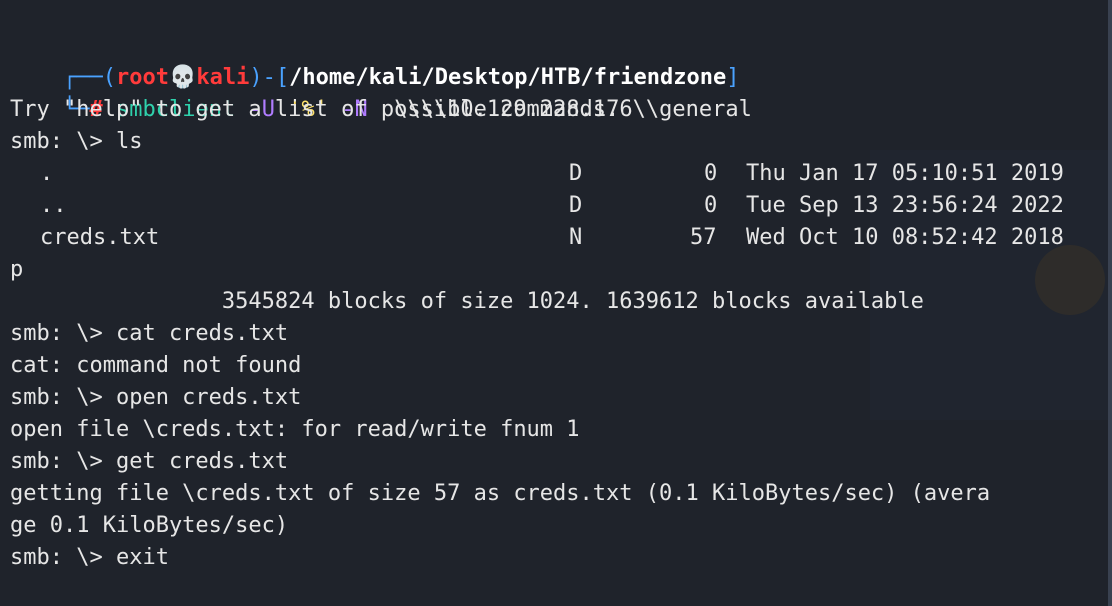  I want to click on p-line: p, so click(17, 269).